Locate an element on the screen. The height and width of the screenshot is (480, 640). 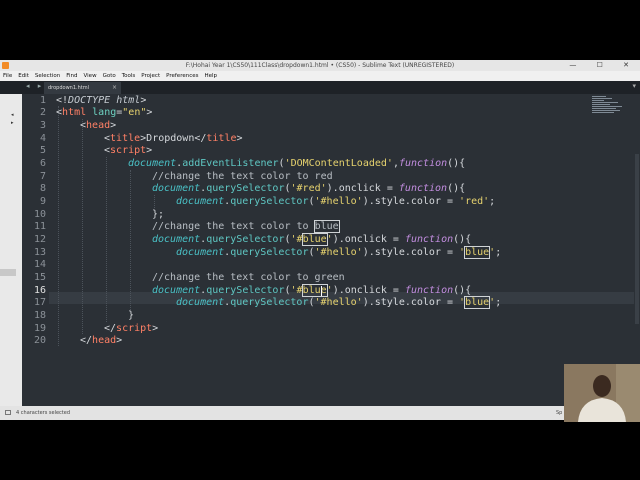
code-line-5: <script> is located at coordinates (128, 150).